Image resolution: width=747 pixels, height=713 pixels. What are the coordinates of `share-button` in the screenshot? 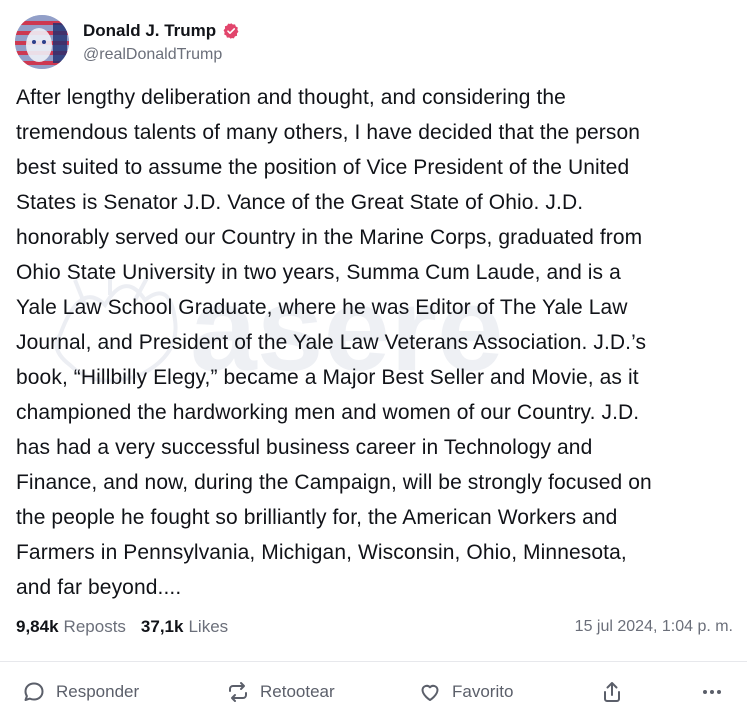 It's located at (612, 692).